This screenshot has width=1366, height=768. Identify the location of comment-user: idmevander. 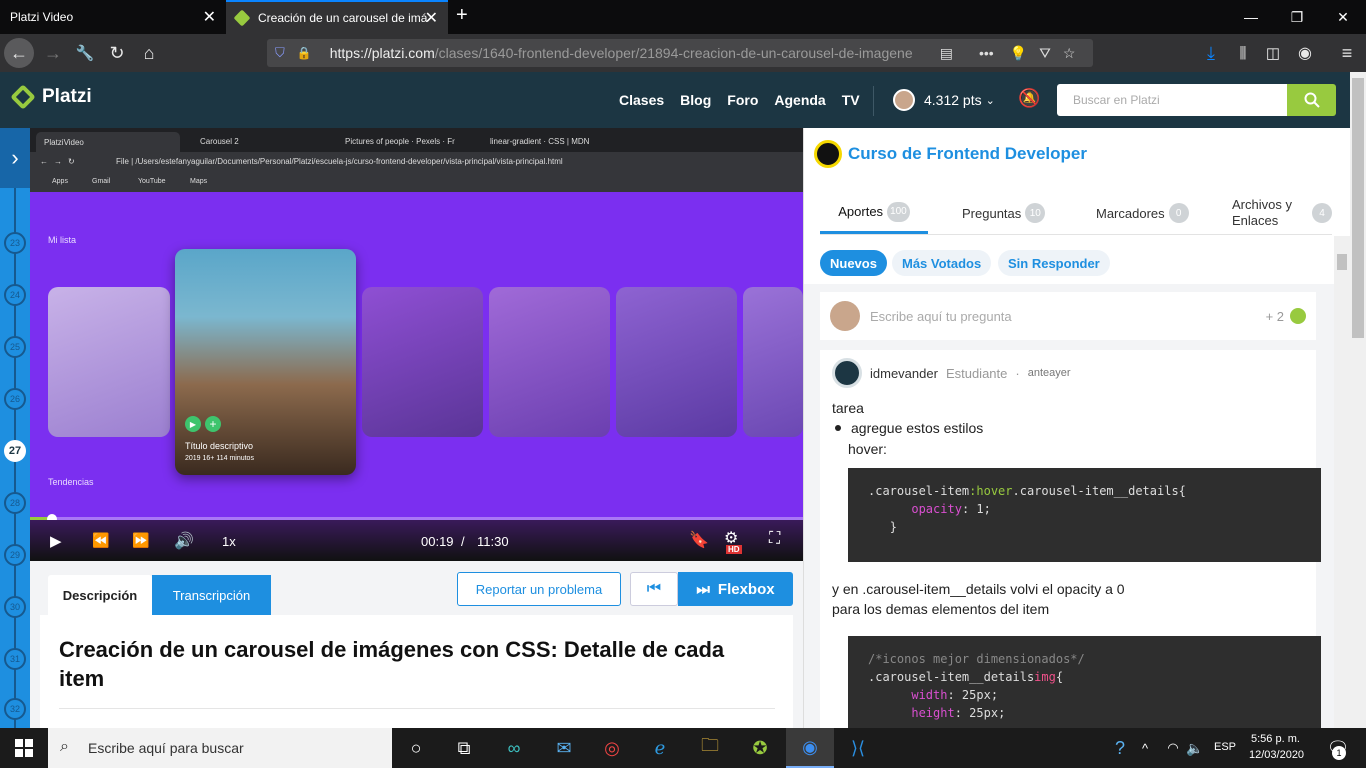
(904, 373).